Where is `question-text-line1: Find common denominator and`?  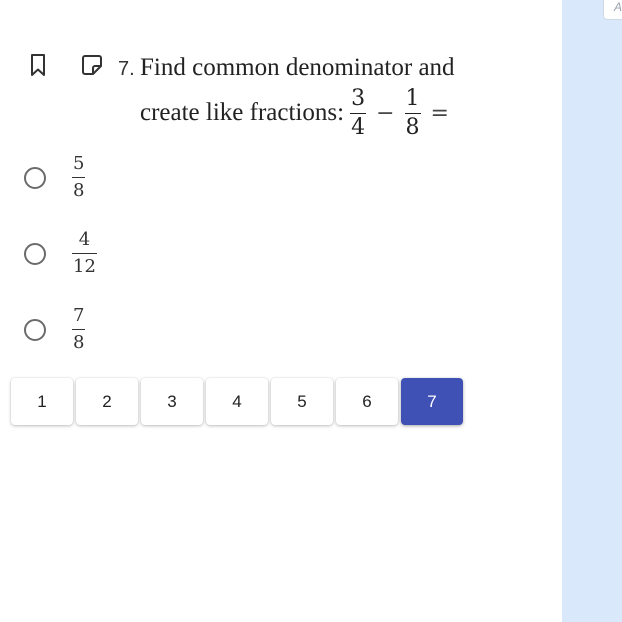
question-text-line1: Find common denominator and is located at coordinates (297, 67).